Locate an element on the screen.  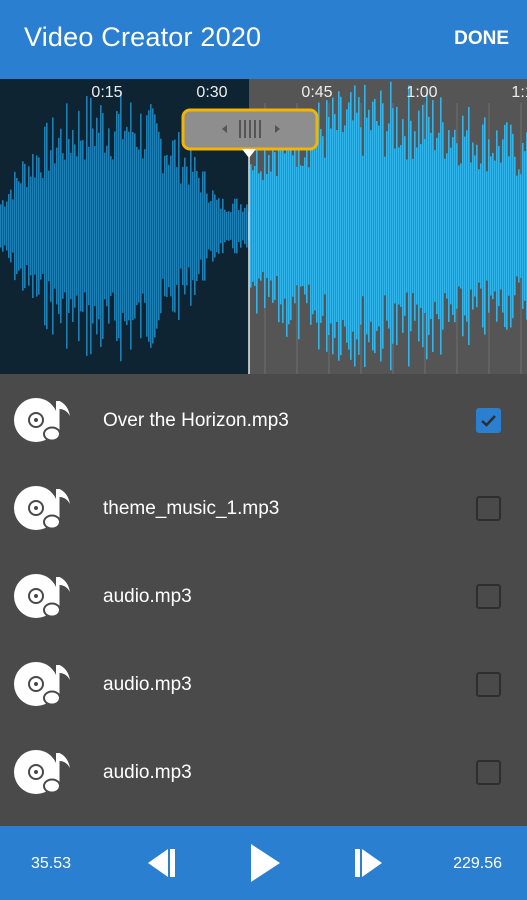
play-icon is located at coordinates (265, 863).